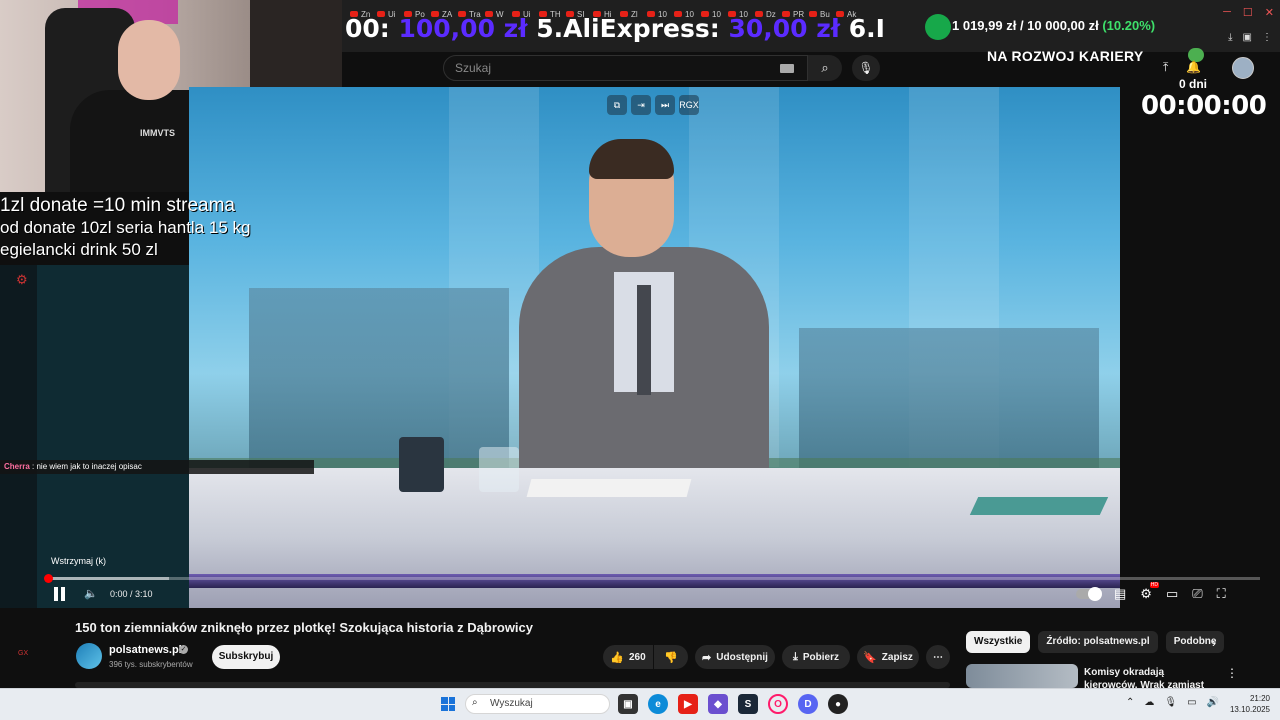 The image size is (1280, 720). Describe the element at coordinates (808, 704) in the screenshot. I see `discord-icon: D` at that location.